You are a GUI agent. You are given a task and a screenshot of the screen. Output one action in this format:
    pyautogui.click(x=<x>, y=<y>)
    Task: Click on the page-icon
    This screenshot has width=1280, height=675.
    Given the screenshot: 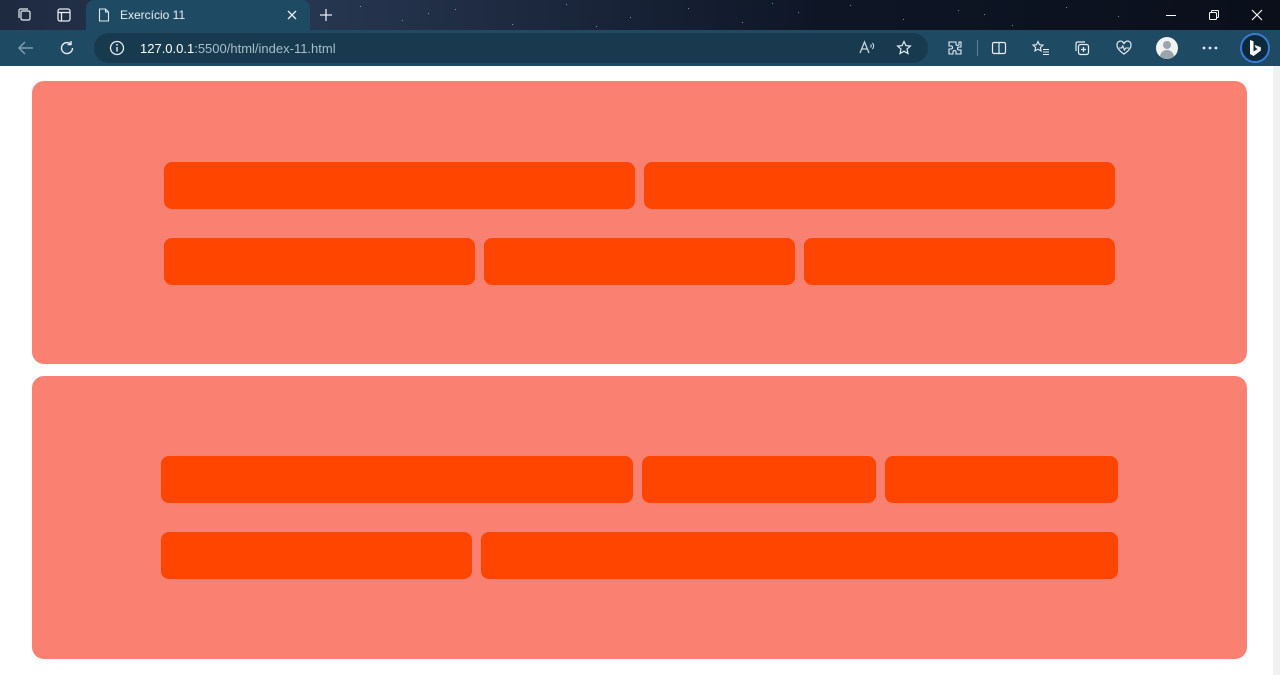 What is the action you would take?
    pyautogui.click(x=104, y=15)
    